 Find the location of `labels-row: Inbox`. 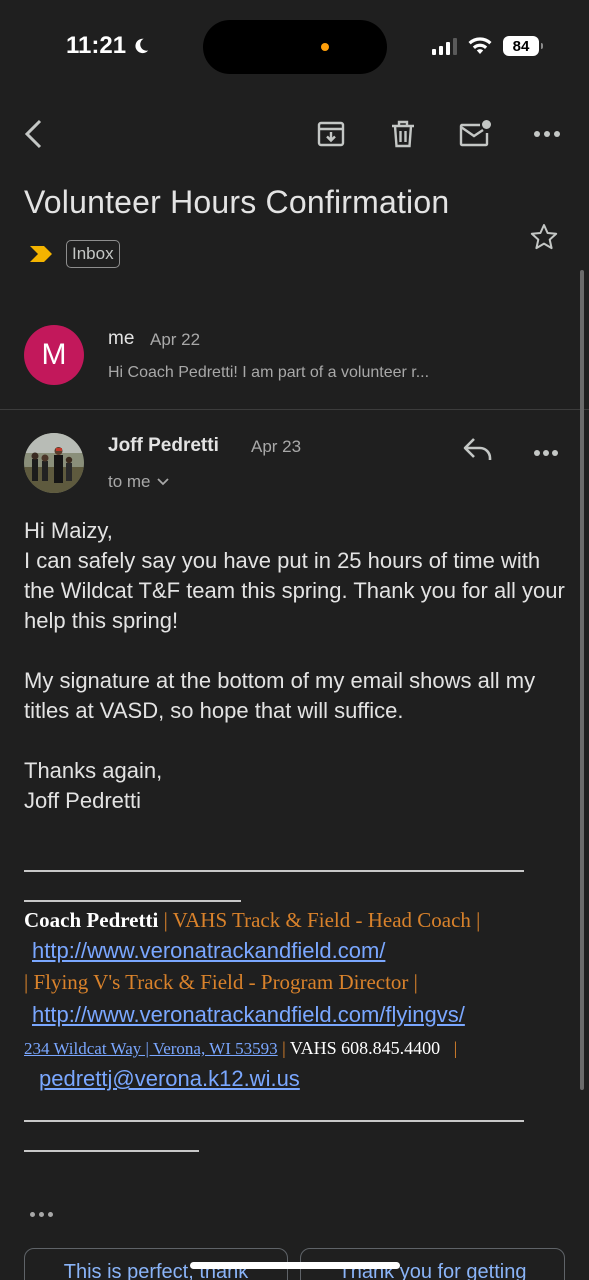

labels-row: Inbox is located at coordinates (74, 254).